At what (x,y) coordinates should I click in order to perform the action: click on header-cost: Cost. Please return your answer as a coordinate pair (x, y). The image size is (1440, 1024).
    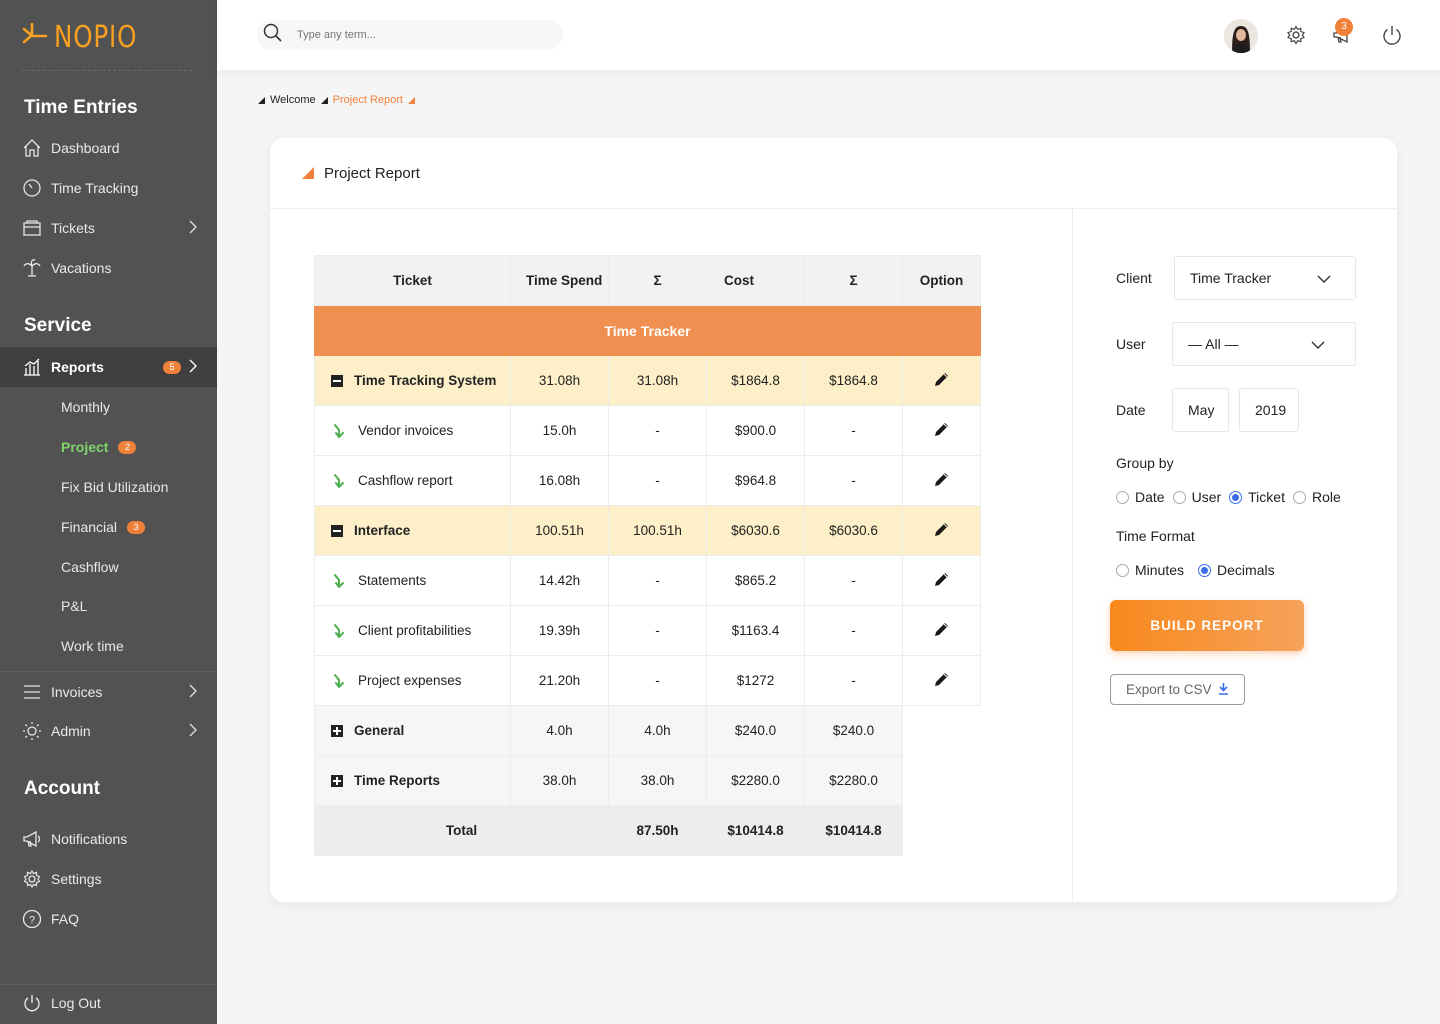
    Looking at the image, I should click on (755, 280).